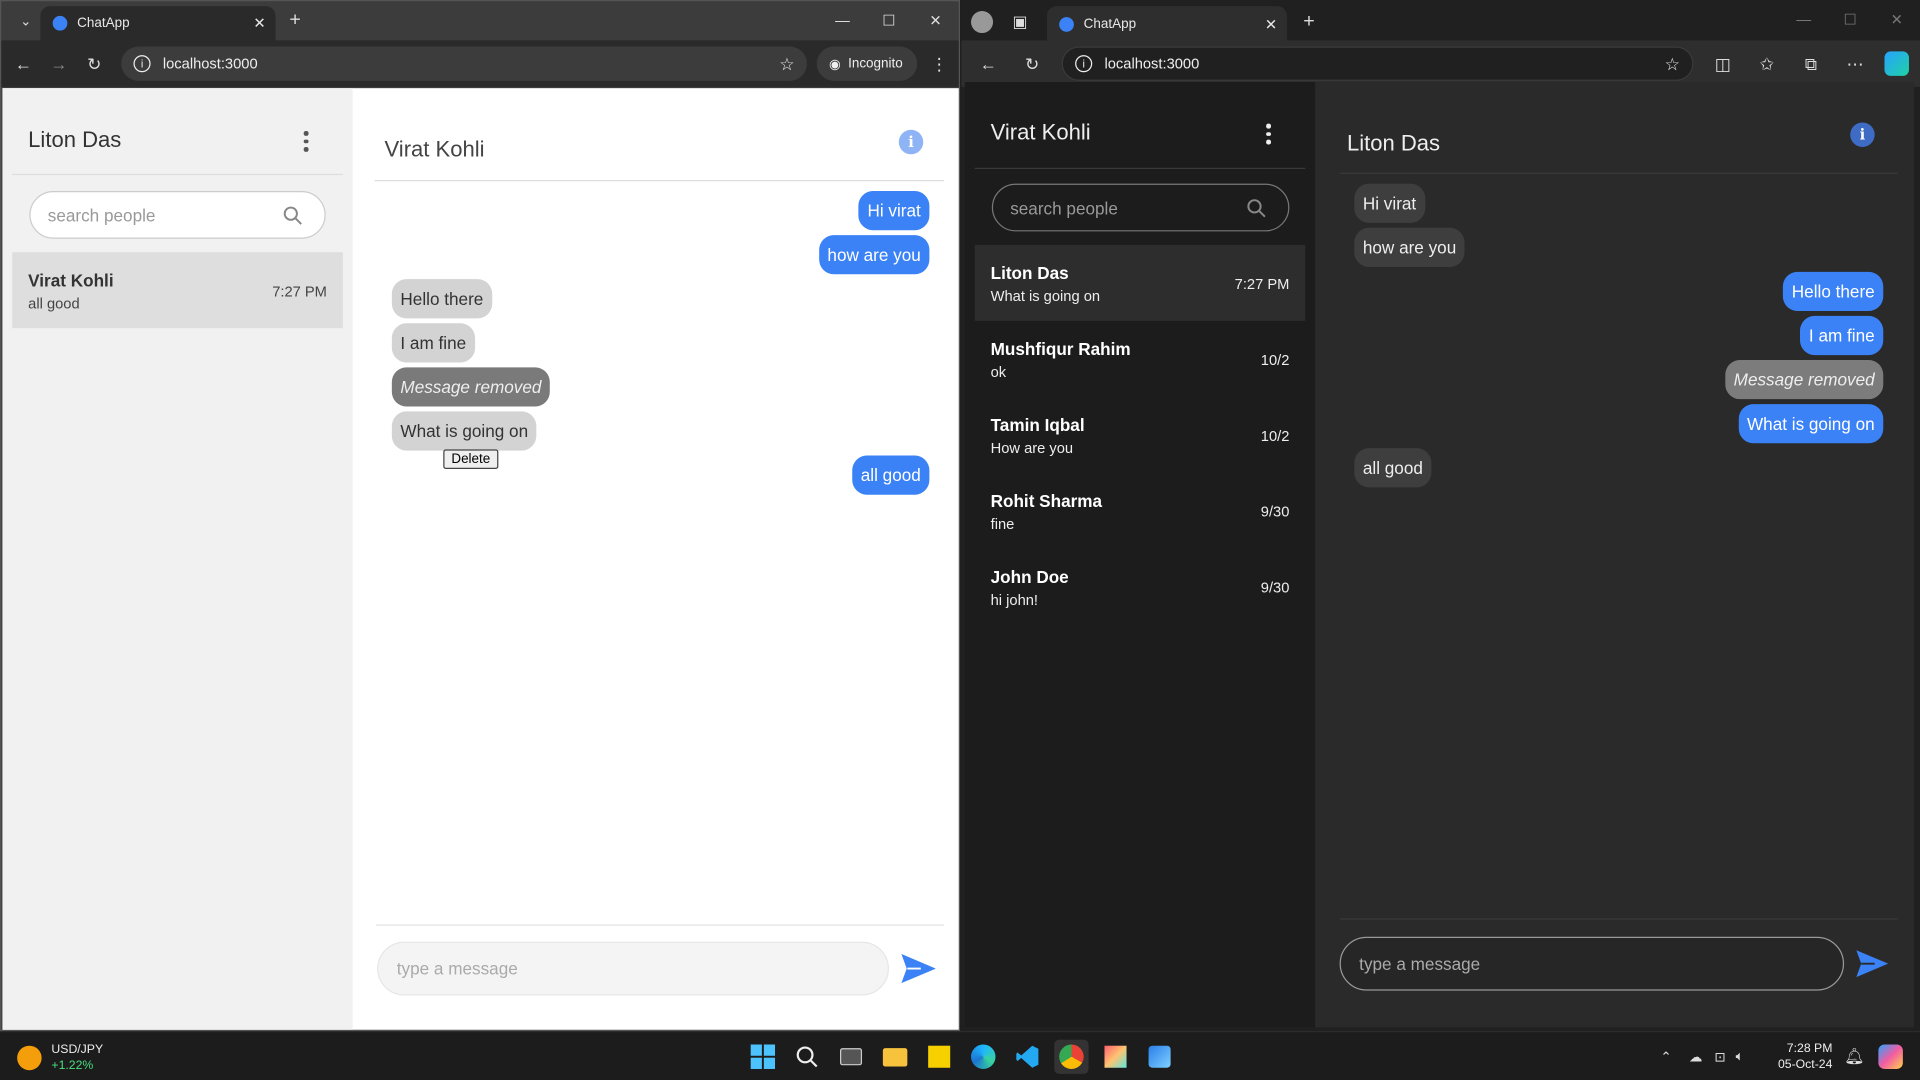  I want to click on copilot-taskbar-icon, so click(1890, 1056).